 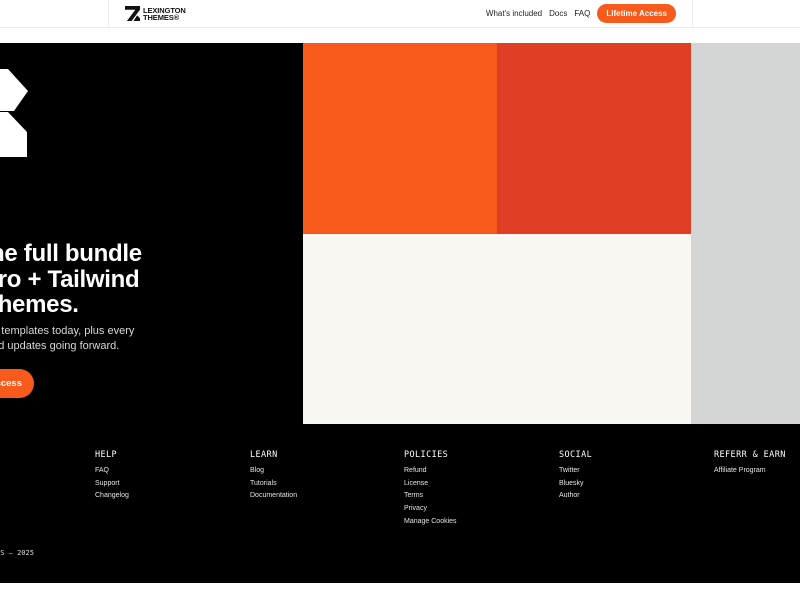 I want to click on footer-link-license: License, so click(x=430, y=484).